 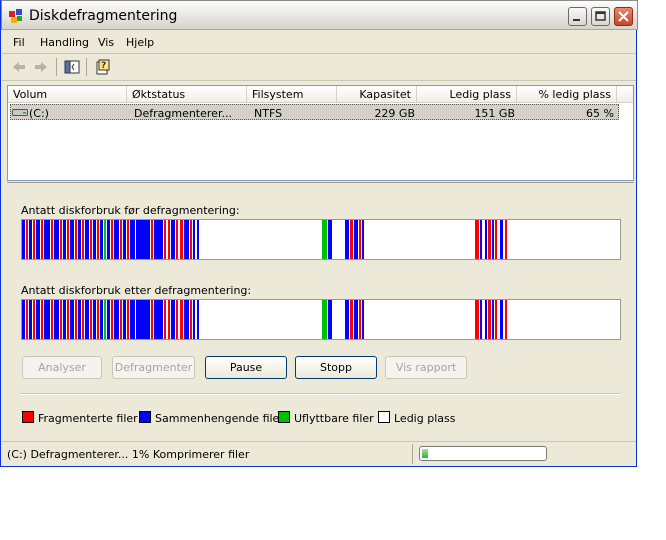 I want to click on show-hide-console-tree-icon, so click(x=72, y=67).